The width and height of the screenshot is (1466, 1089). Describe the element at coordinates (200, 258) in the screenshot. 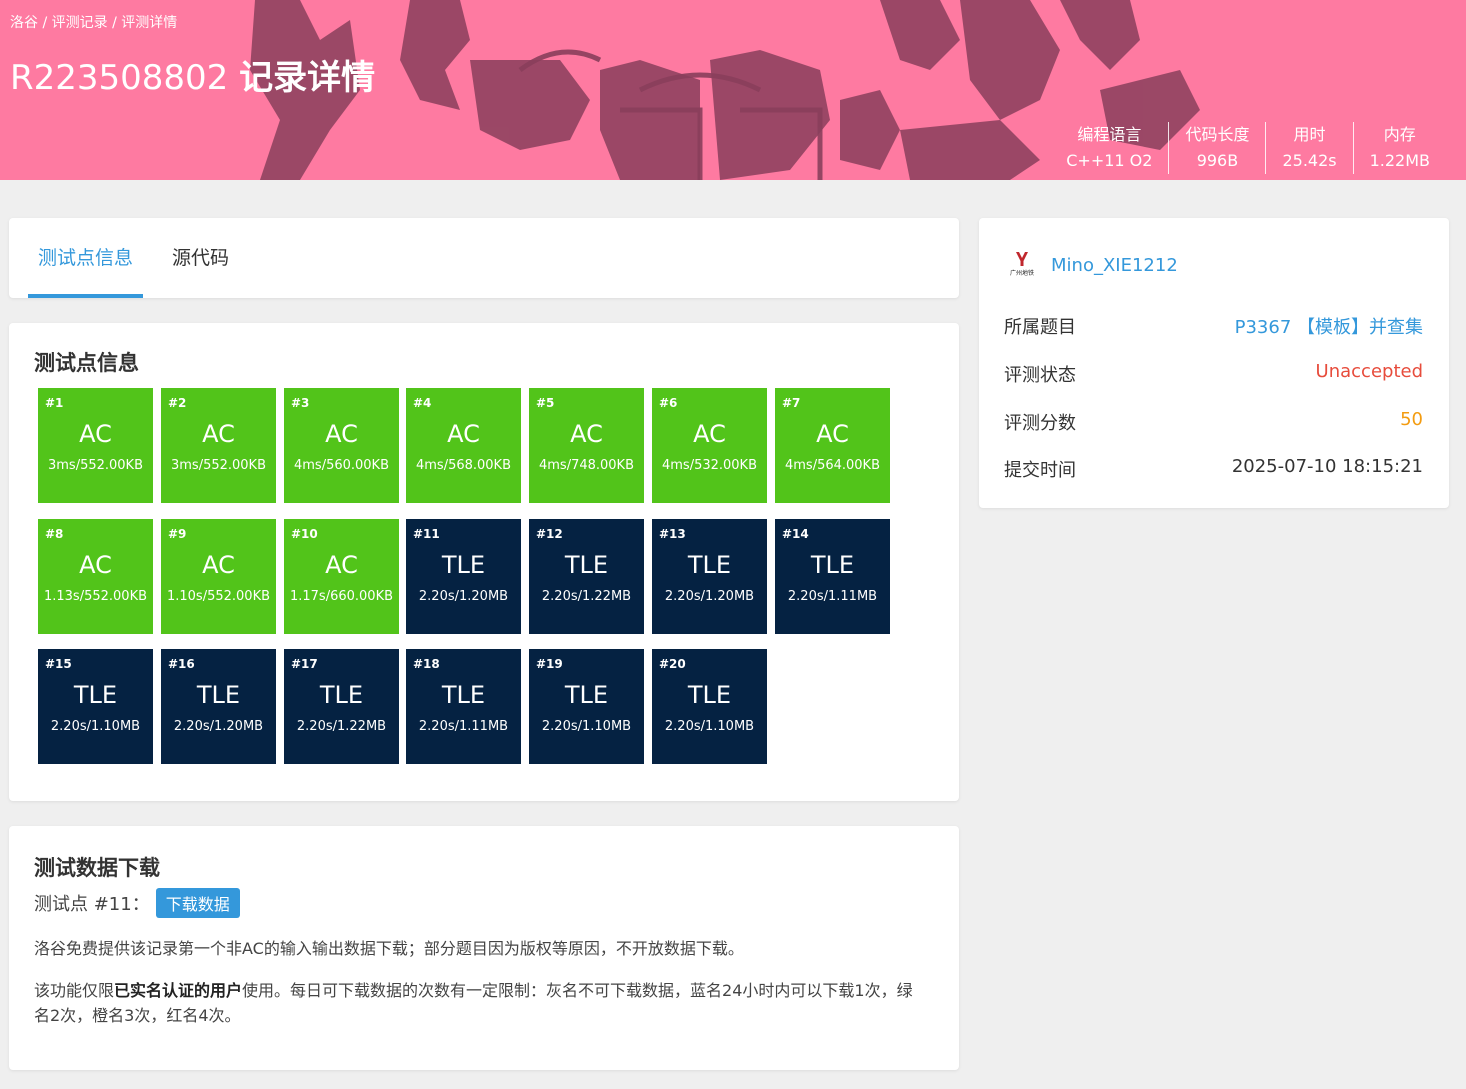

I see `tab-source-code: 源代码` at that location.